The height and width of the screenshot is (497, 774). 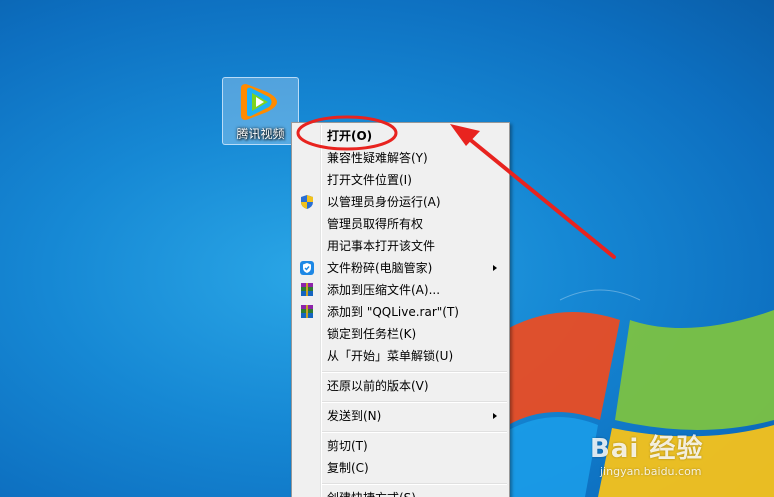 What do you see at coordinates (400, 416) in the screenshot?
I see `menu-item-send-to: 发送到(N)` at bounding box center [400, 416].